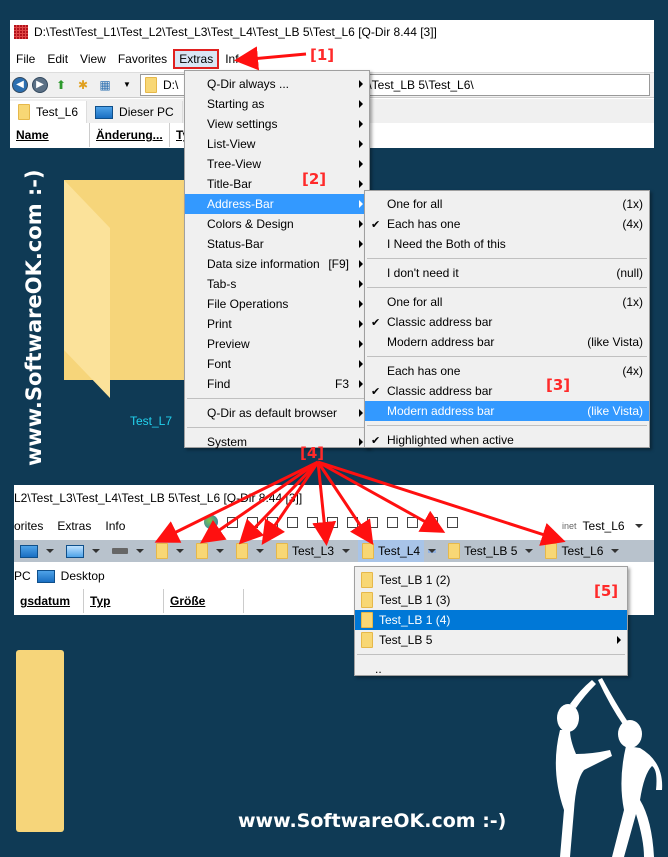 Image resolution: width=668 pixels, height=857 pixels. What do you see at coordinates (491, 640) in the screenshot?
I see `dropdown-item: Test_LB 5` at bounding box center [491, 640].